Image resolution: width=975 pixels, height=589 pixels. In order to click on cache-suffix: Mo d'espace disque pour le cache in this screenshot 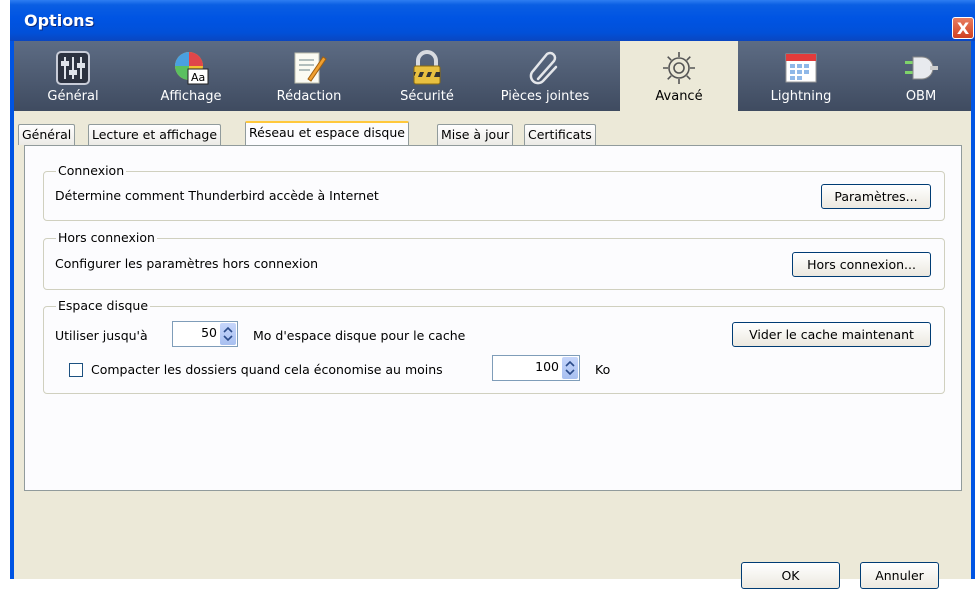, I will do `click(359, 335)`.